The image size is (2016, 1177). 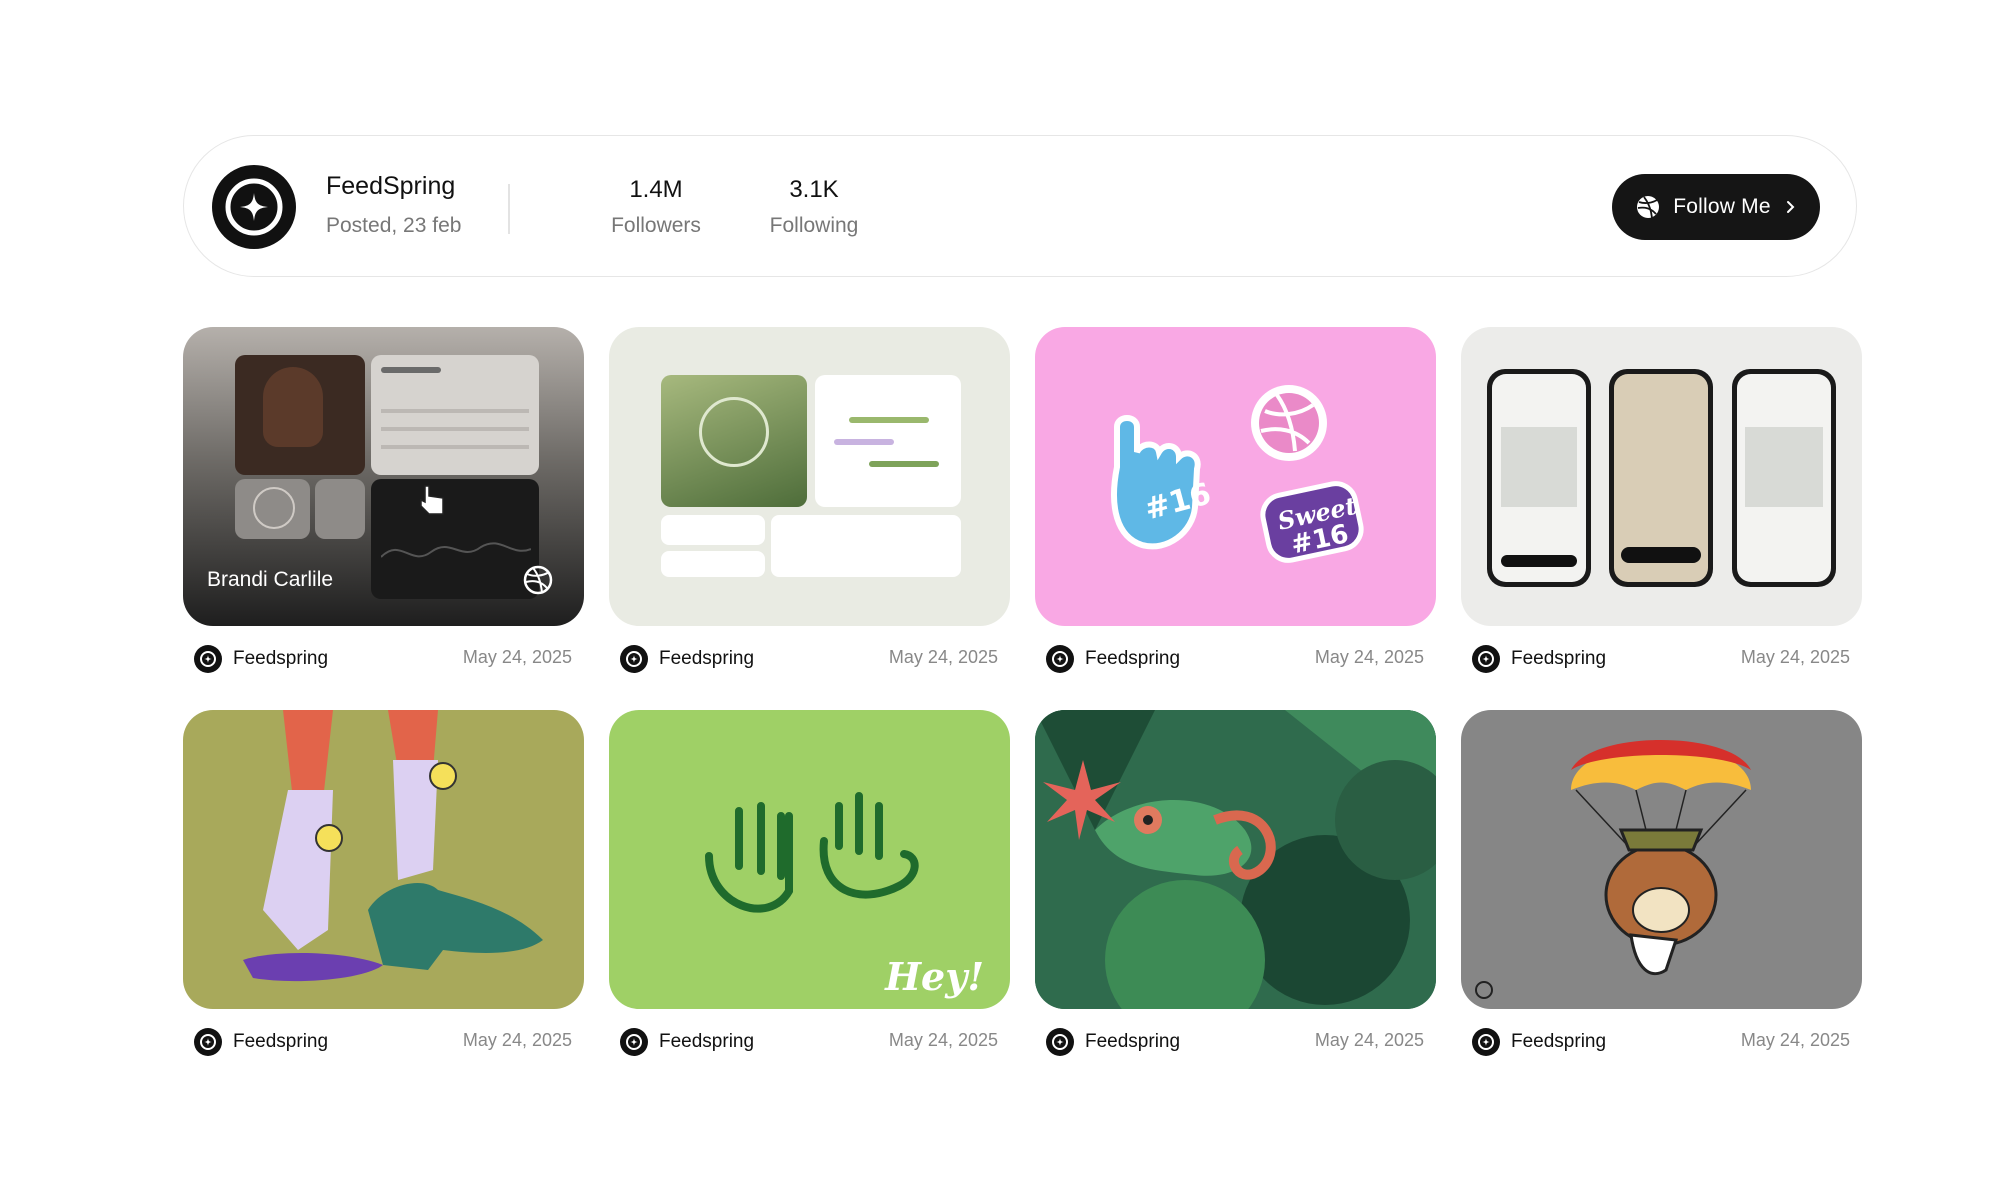 I want to click on dribbble-ball-sticker-icon, so click(x=1289, y=423).